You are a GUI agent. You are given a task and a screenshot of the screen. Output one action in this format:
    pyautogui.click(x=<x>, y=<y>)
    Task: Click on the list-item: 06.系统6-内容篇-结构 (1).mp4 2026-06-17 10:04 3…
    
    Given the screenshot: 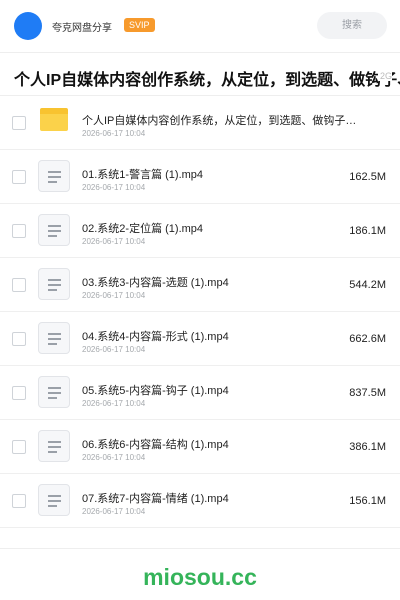 What is the action you would take?
    pyautogui.click(x=200, y=447)
    